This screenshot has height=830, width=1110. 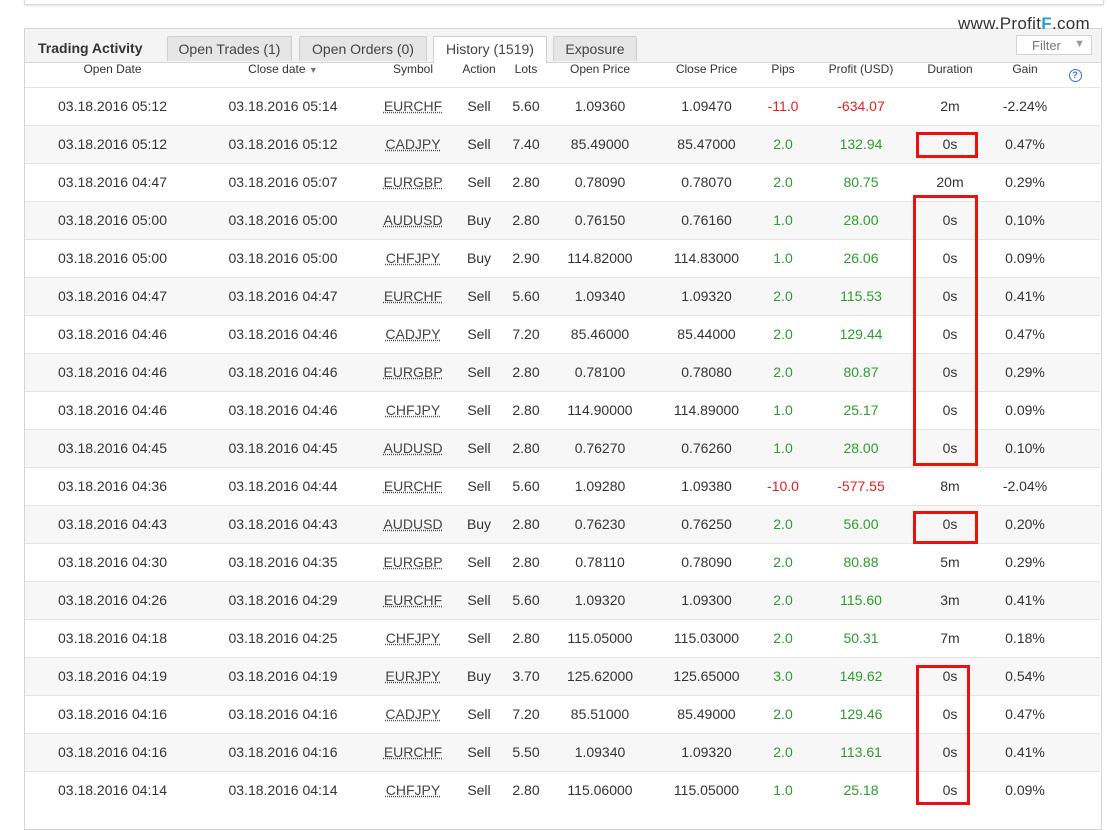 What do you see at coordinates (363, 48) in the screenshot?
I see `tab-open-orders: Open Orders (0)` at bounding box center [363, 48].